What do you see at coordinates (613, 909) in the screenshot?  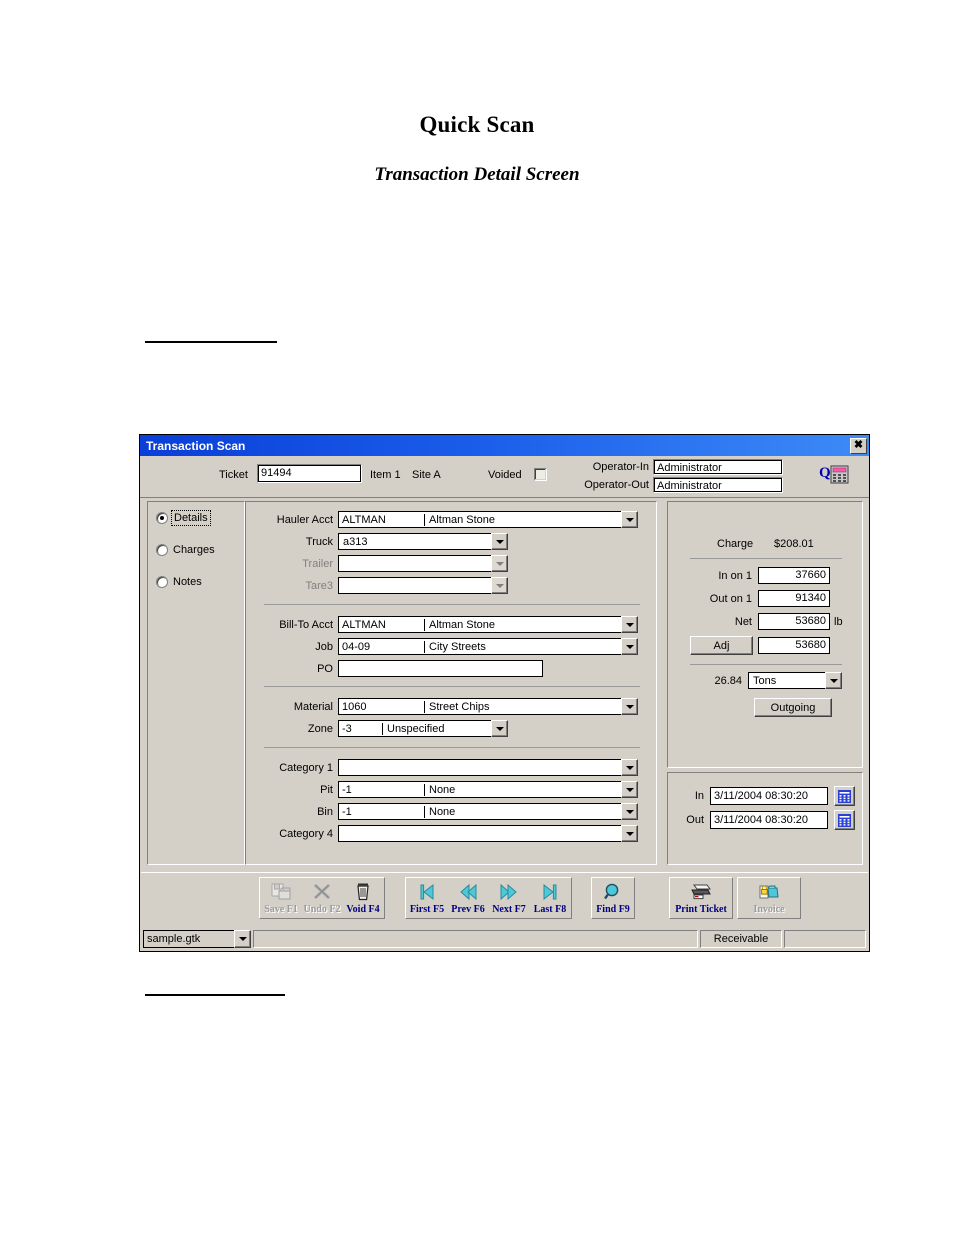 I see `find-label: Find F9` at bounding box center [613, 909].